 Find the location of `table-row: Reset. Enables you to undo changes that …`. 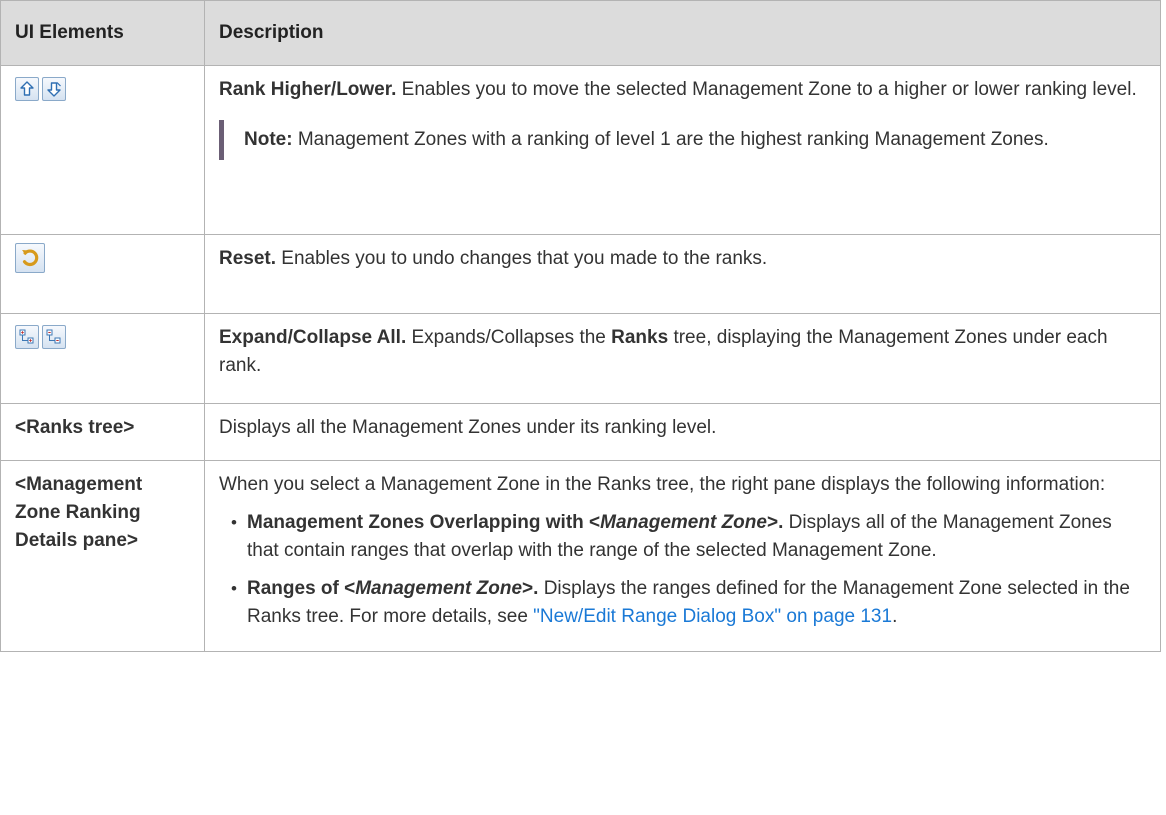

table-row: Reset. Enables you to undo changes that … is located at coordinates (580, 274).